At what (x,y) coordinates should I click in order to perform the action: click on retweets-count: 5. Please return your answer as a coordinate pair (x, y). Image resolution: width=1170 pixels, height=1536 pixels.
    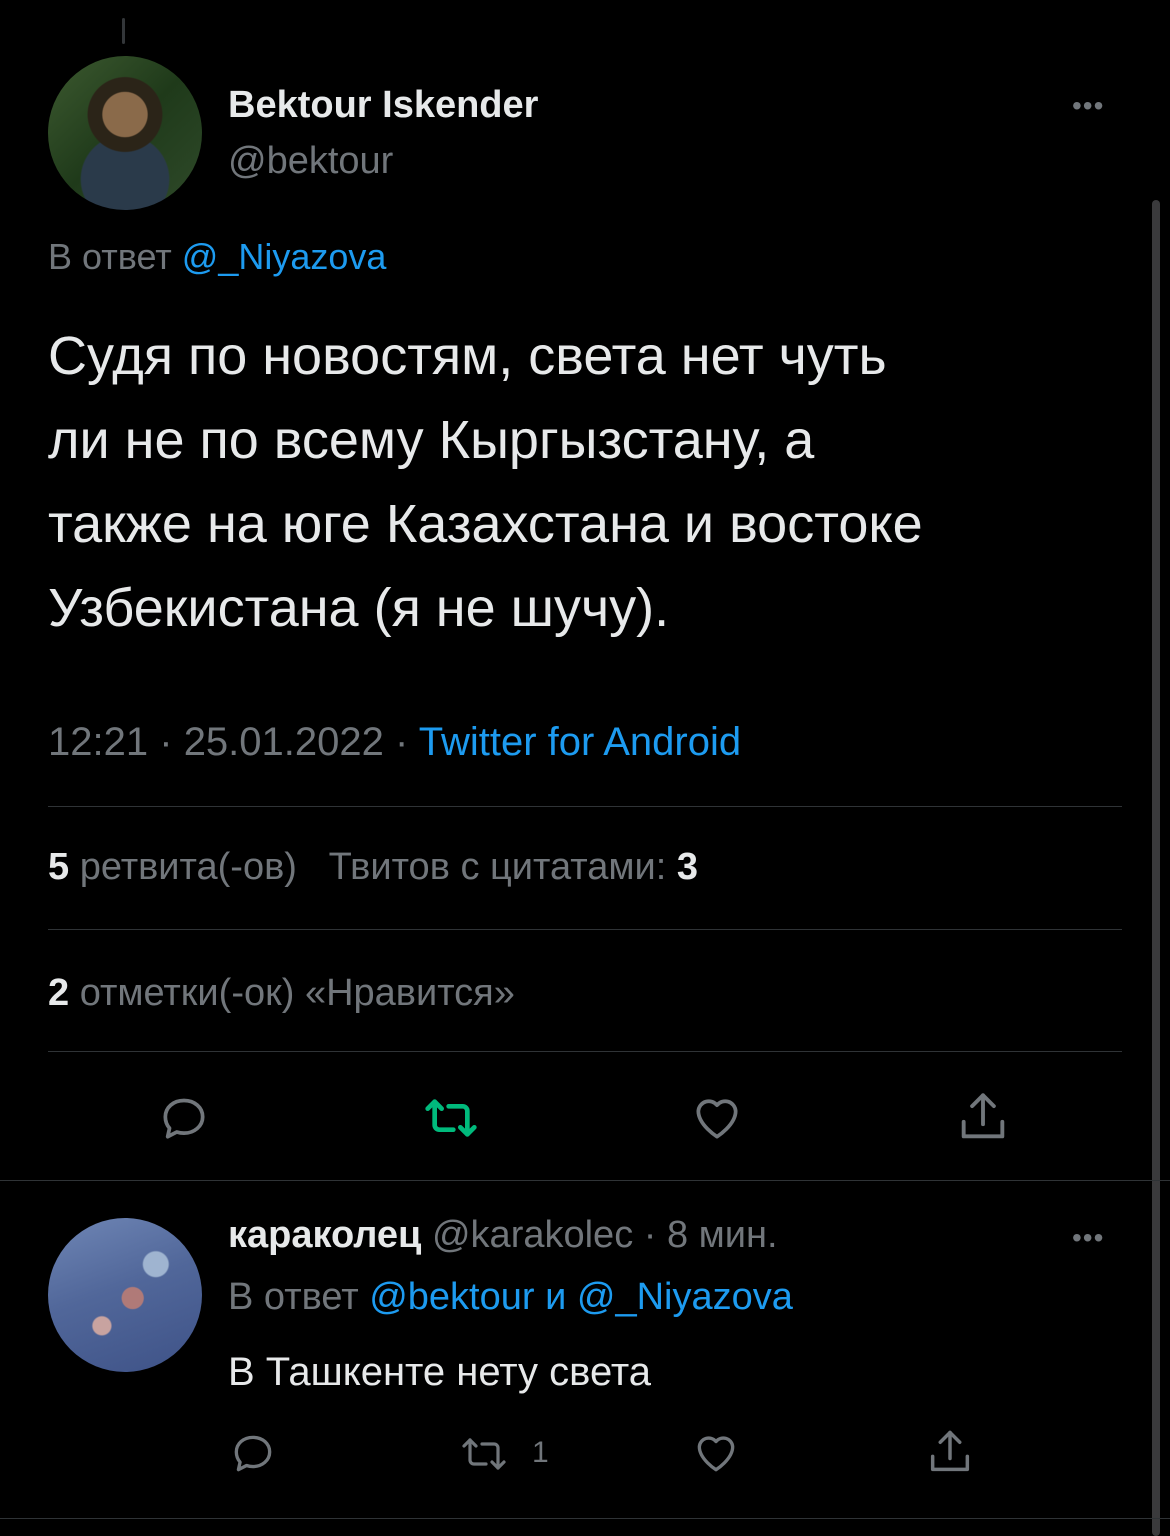
    Looking at the image, I should click on (59, 867).